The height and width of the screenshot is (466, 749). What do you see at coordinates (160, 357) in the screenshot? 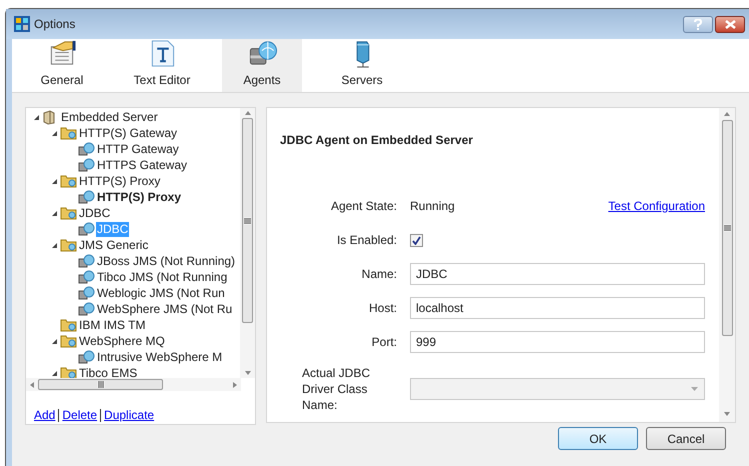
I see `tree-item: Intrusive WebSphere M` at bounding box center [160, 357].